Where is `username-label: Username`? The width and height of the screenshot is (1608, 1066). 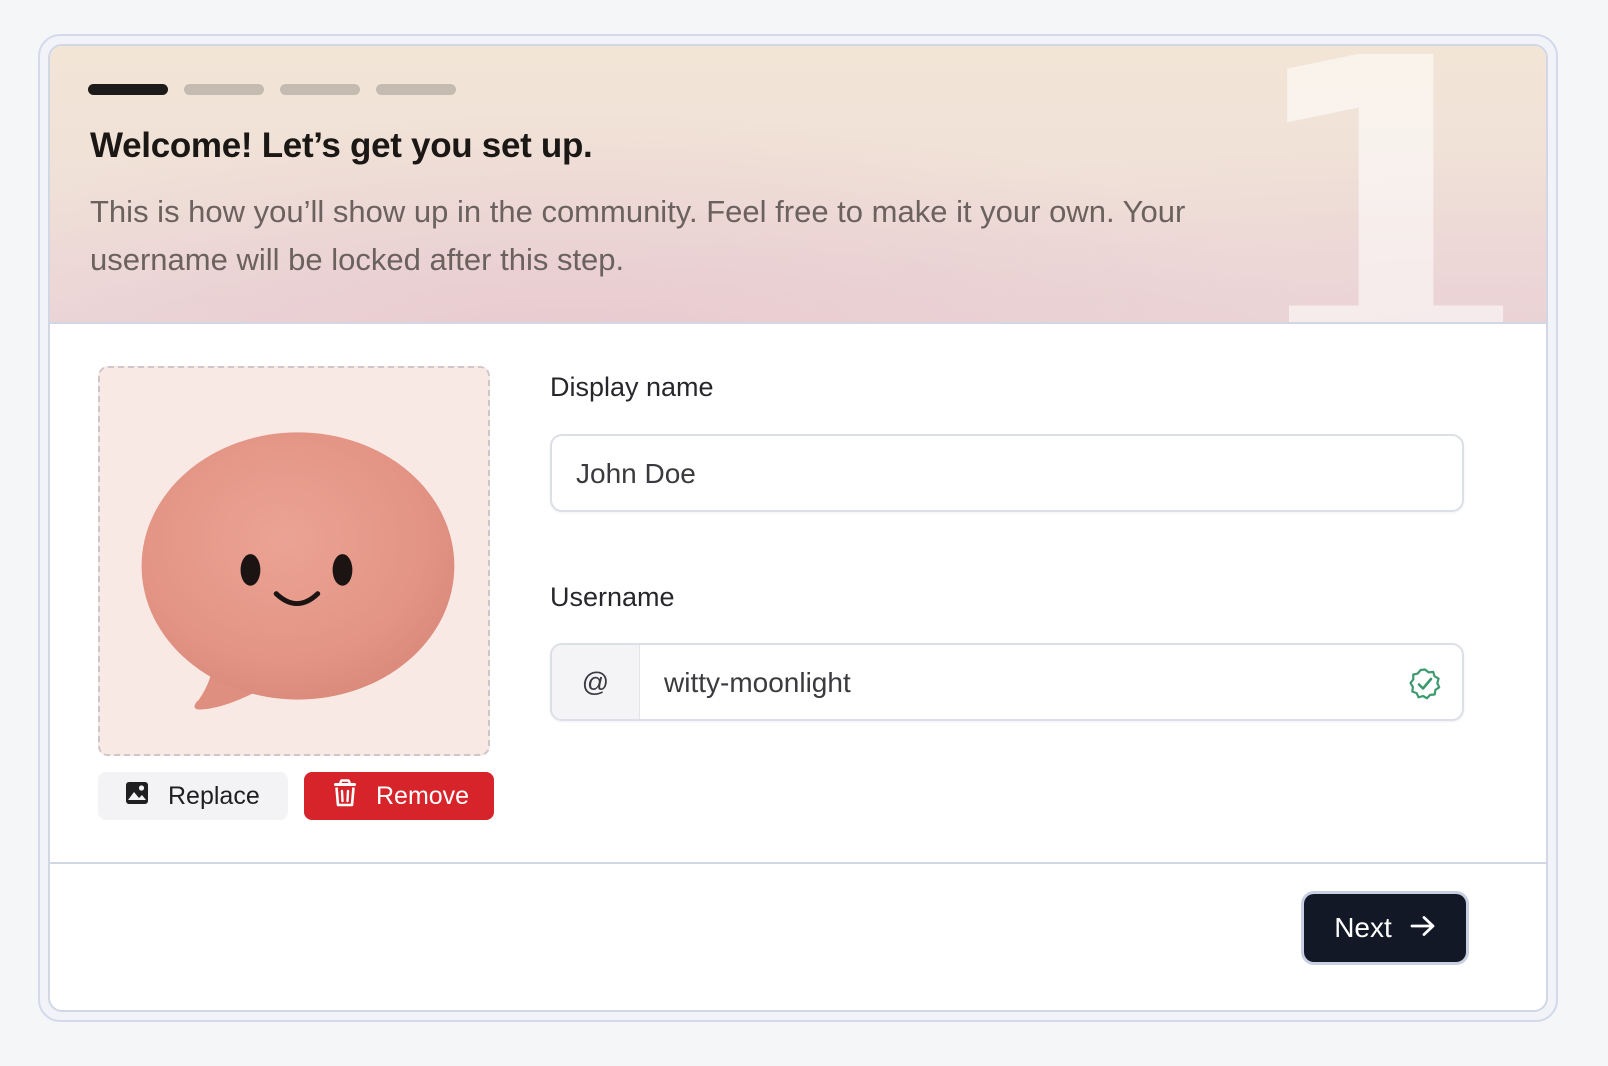 username-label: Username is located at coordinates (612, 597).